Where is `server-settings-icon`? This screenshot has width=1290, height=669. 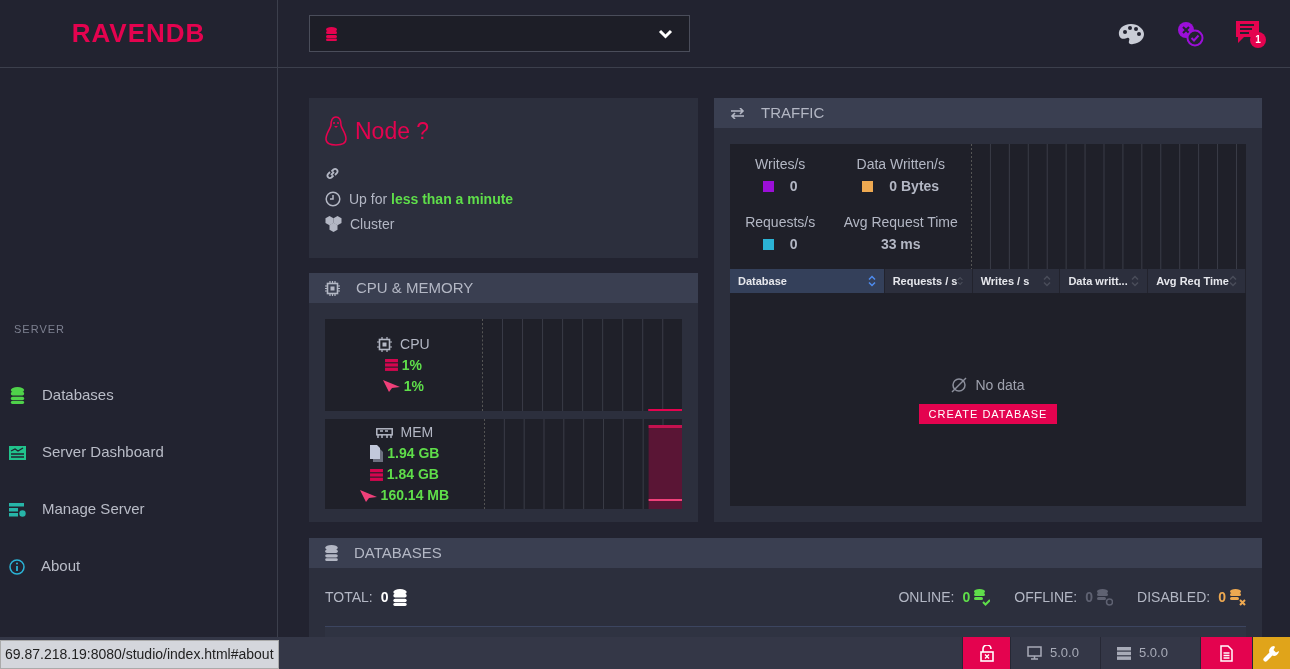
server-settings-icon is located at coordinates (17, 509).